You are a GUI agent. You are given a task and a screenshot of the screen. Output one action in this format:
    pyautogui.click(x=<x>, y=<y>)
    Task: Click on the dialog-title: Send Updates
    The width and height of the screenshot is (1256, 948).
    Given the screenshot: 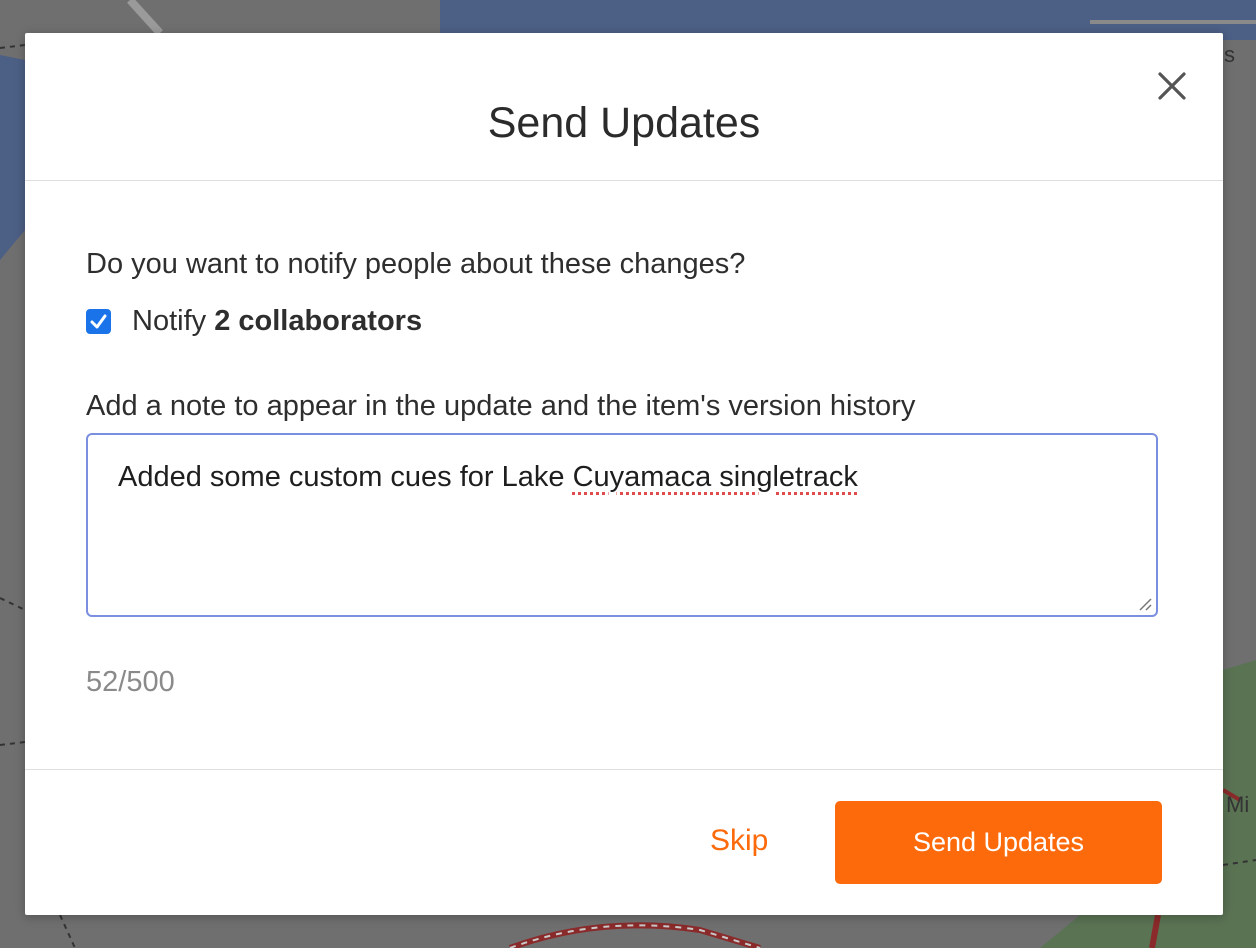 What is the action you would take?
    pyautogui.click(x=624, y=123)
    